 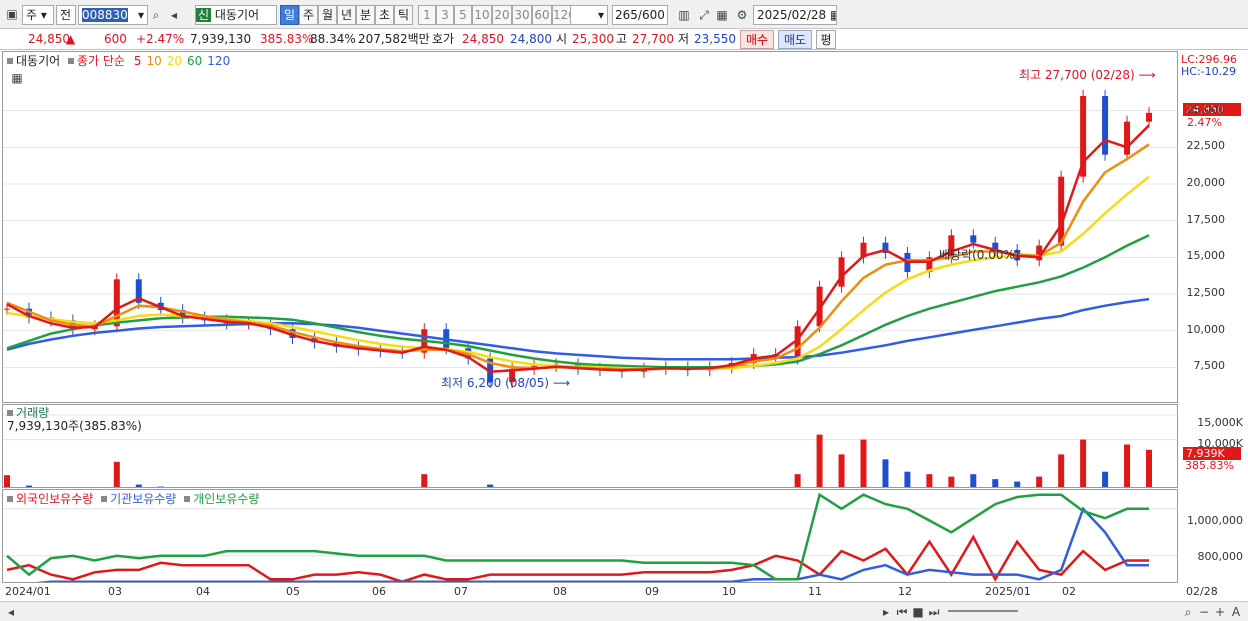 What do you see at coordinates (1206, 182) in the screenshot?
I see `price-y-label: 20,000` at bounding box center [1206, 182].